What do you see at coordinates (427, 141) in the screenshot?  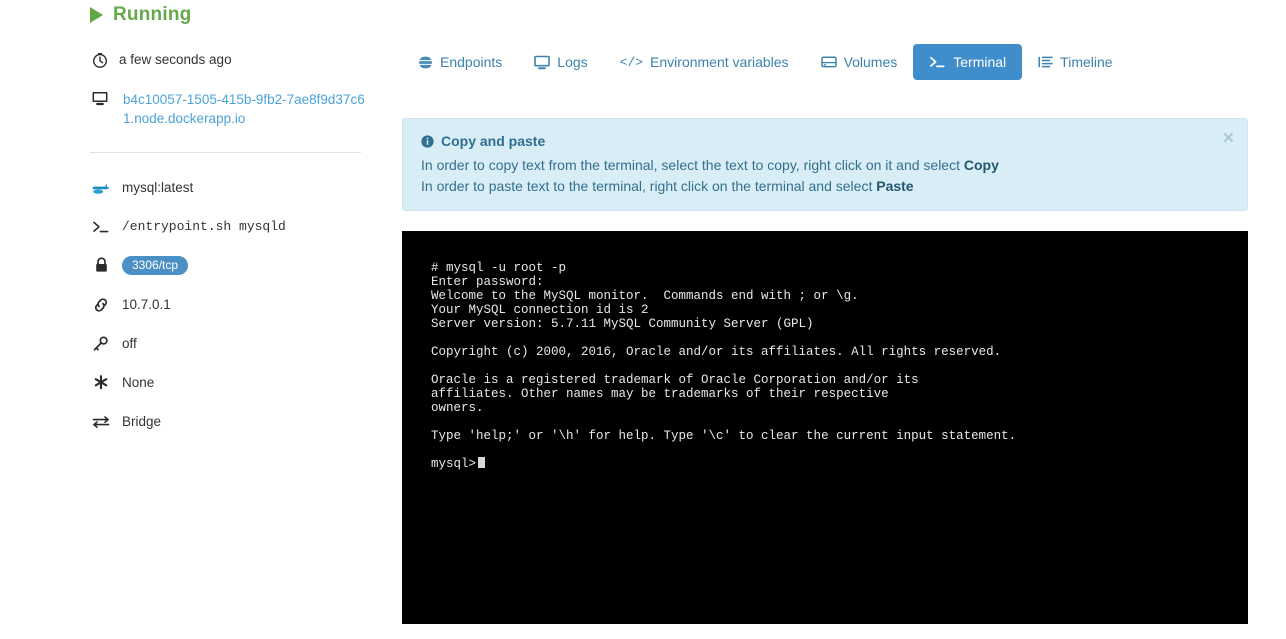 I see `info-icon` at bounding box center [427, 141].